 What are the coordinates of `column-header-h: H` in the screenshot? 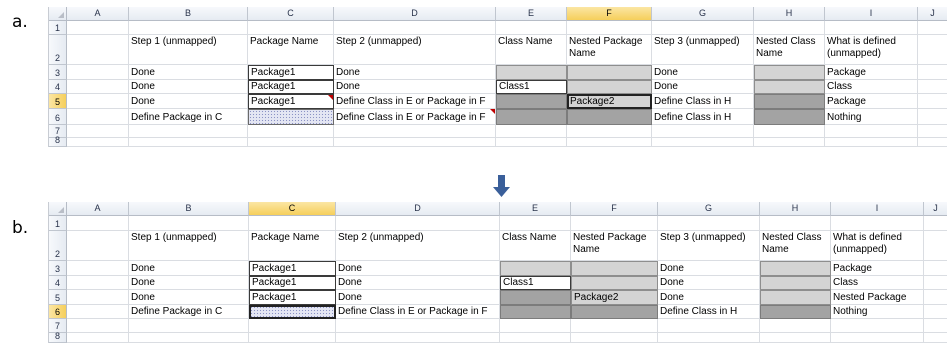 It's located at (795, 209).